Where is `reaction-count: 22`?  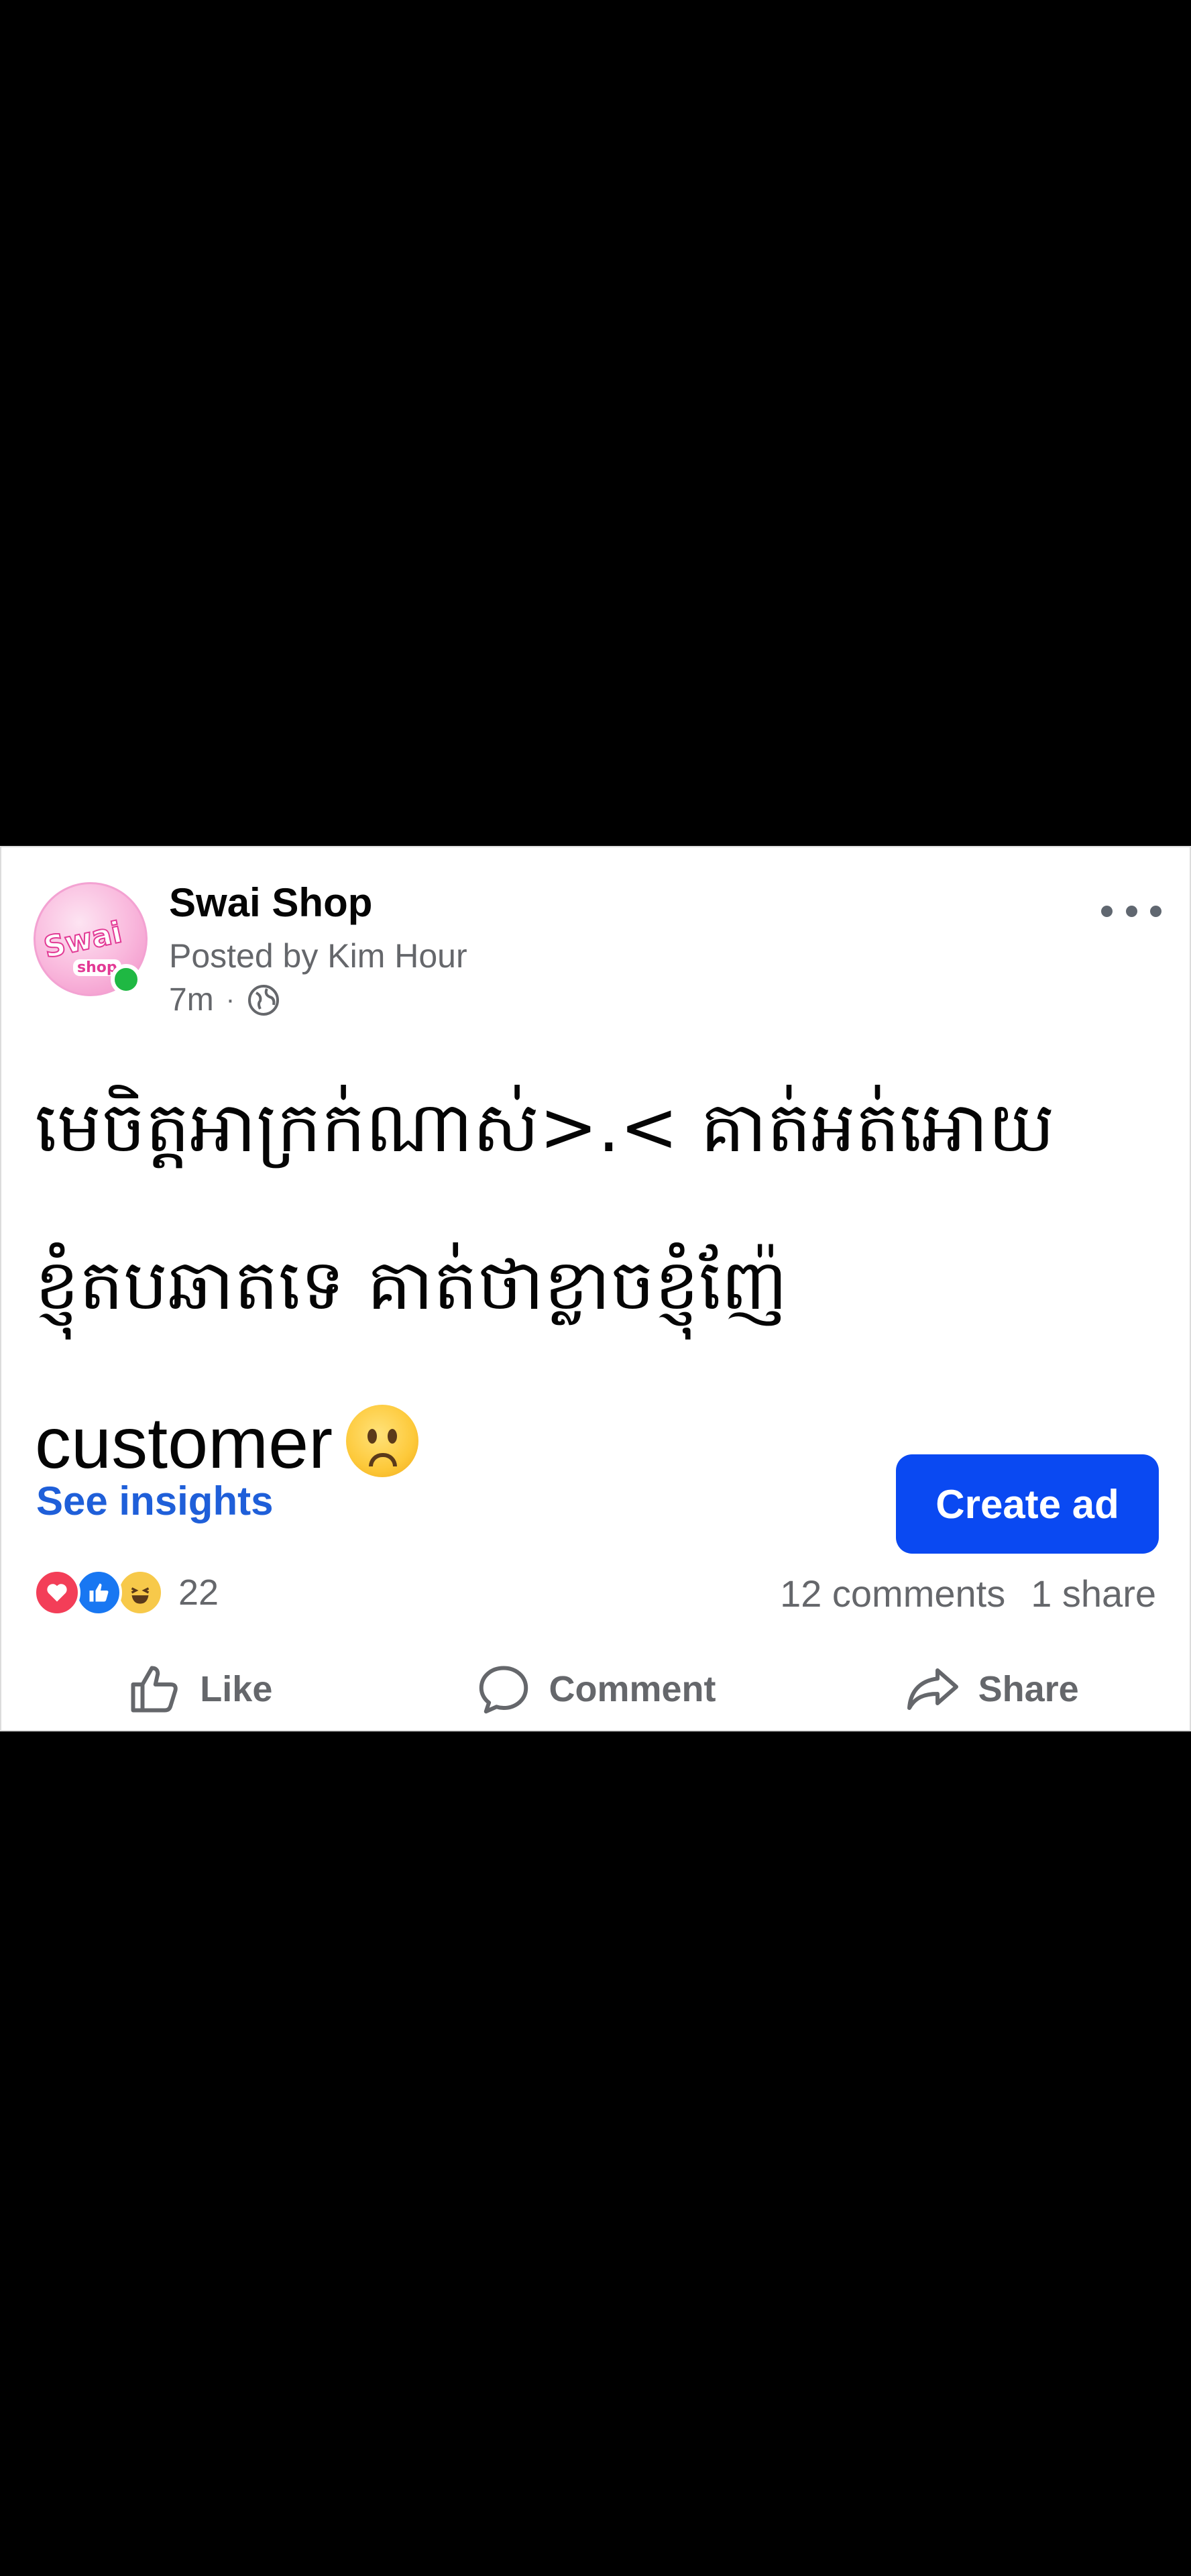 reaction-count: 22 is located at coordinates (198, 1592).